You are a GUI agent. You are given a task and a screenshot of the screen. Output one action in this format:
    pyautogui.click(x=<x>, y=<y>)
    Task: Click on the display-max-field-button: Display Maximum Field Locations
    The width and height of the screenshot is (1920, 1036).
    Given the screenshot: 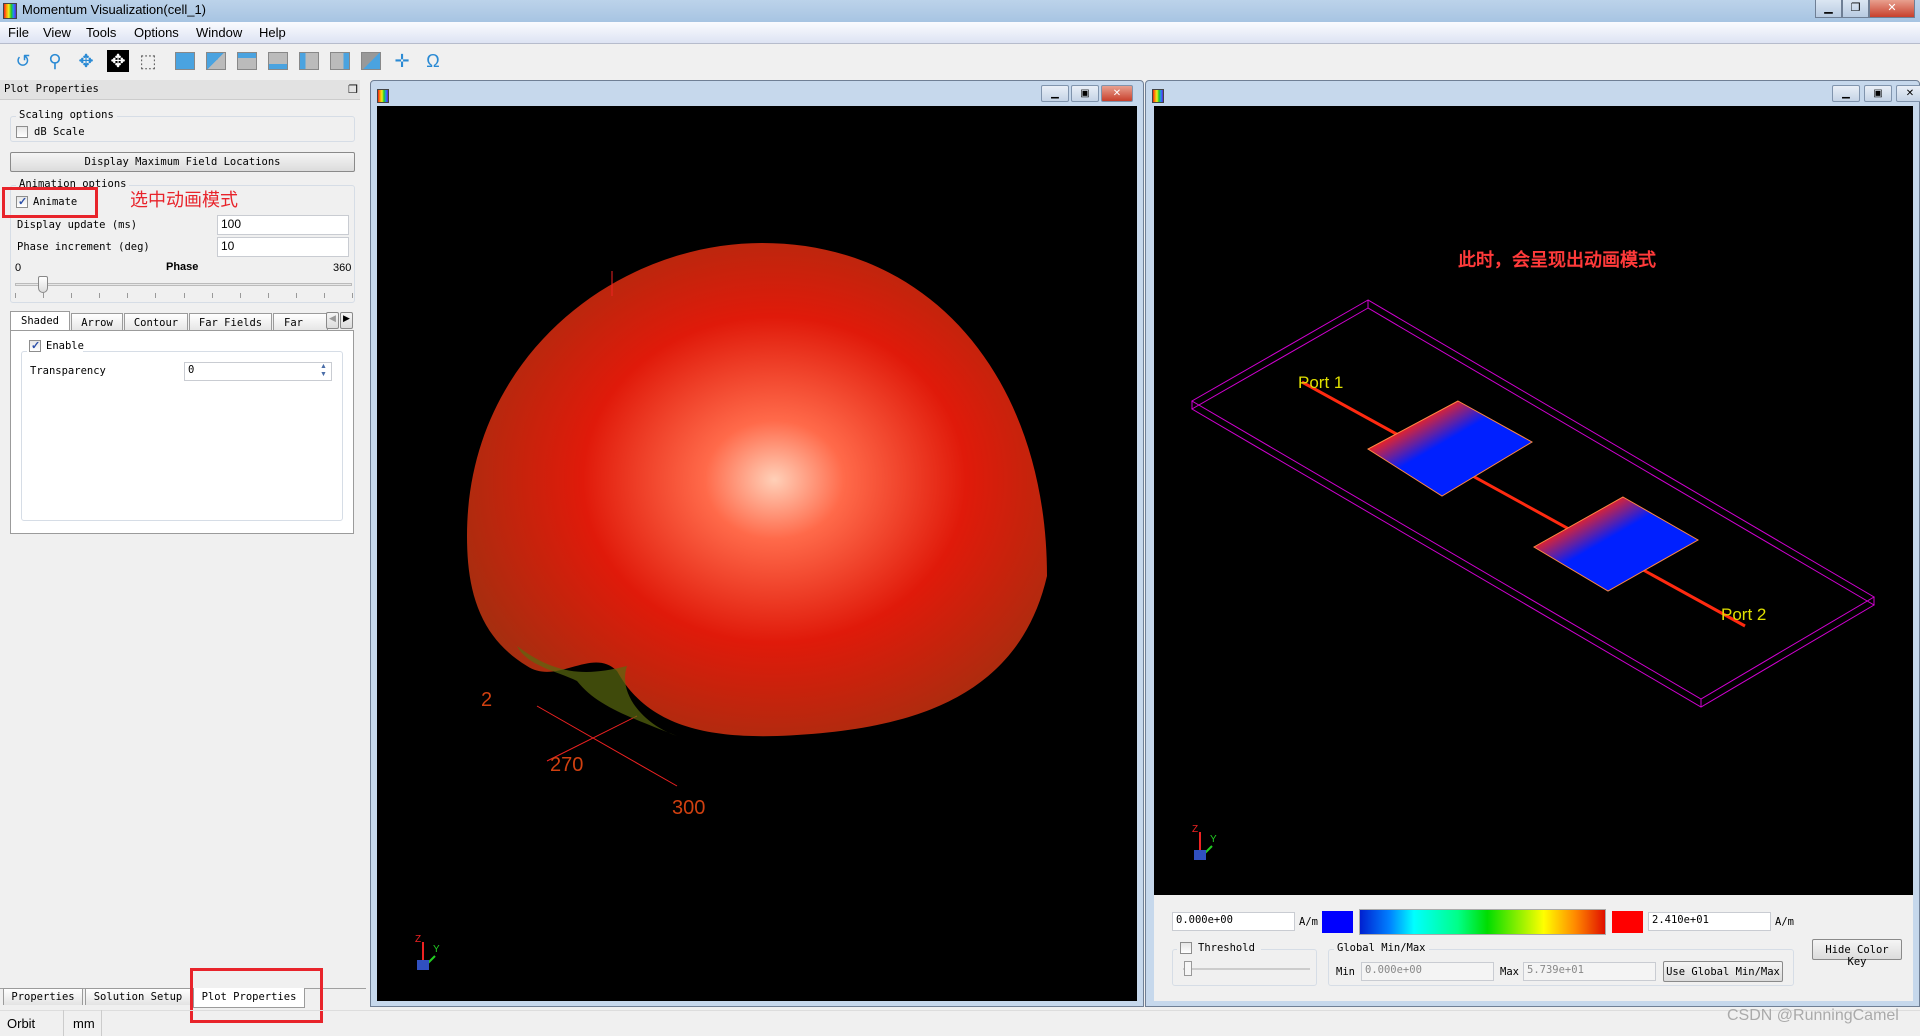 What is the action you would take?
    pyautogui.click(x=182, y=162)
    